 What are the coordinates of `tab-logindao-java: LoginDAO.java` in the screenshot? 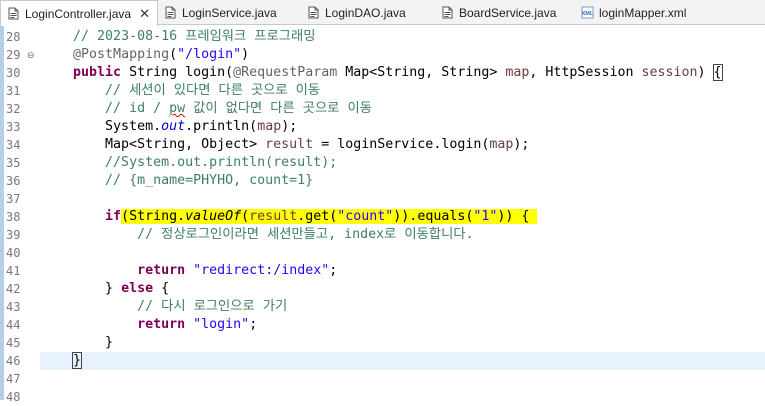 It's located at (368, 12).